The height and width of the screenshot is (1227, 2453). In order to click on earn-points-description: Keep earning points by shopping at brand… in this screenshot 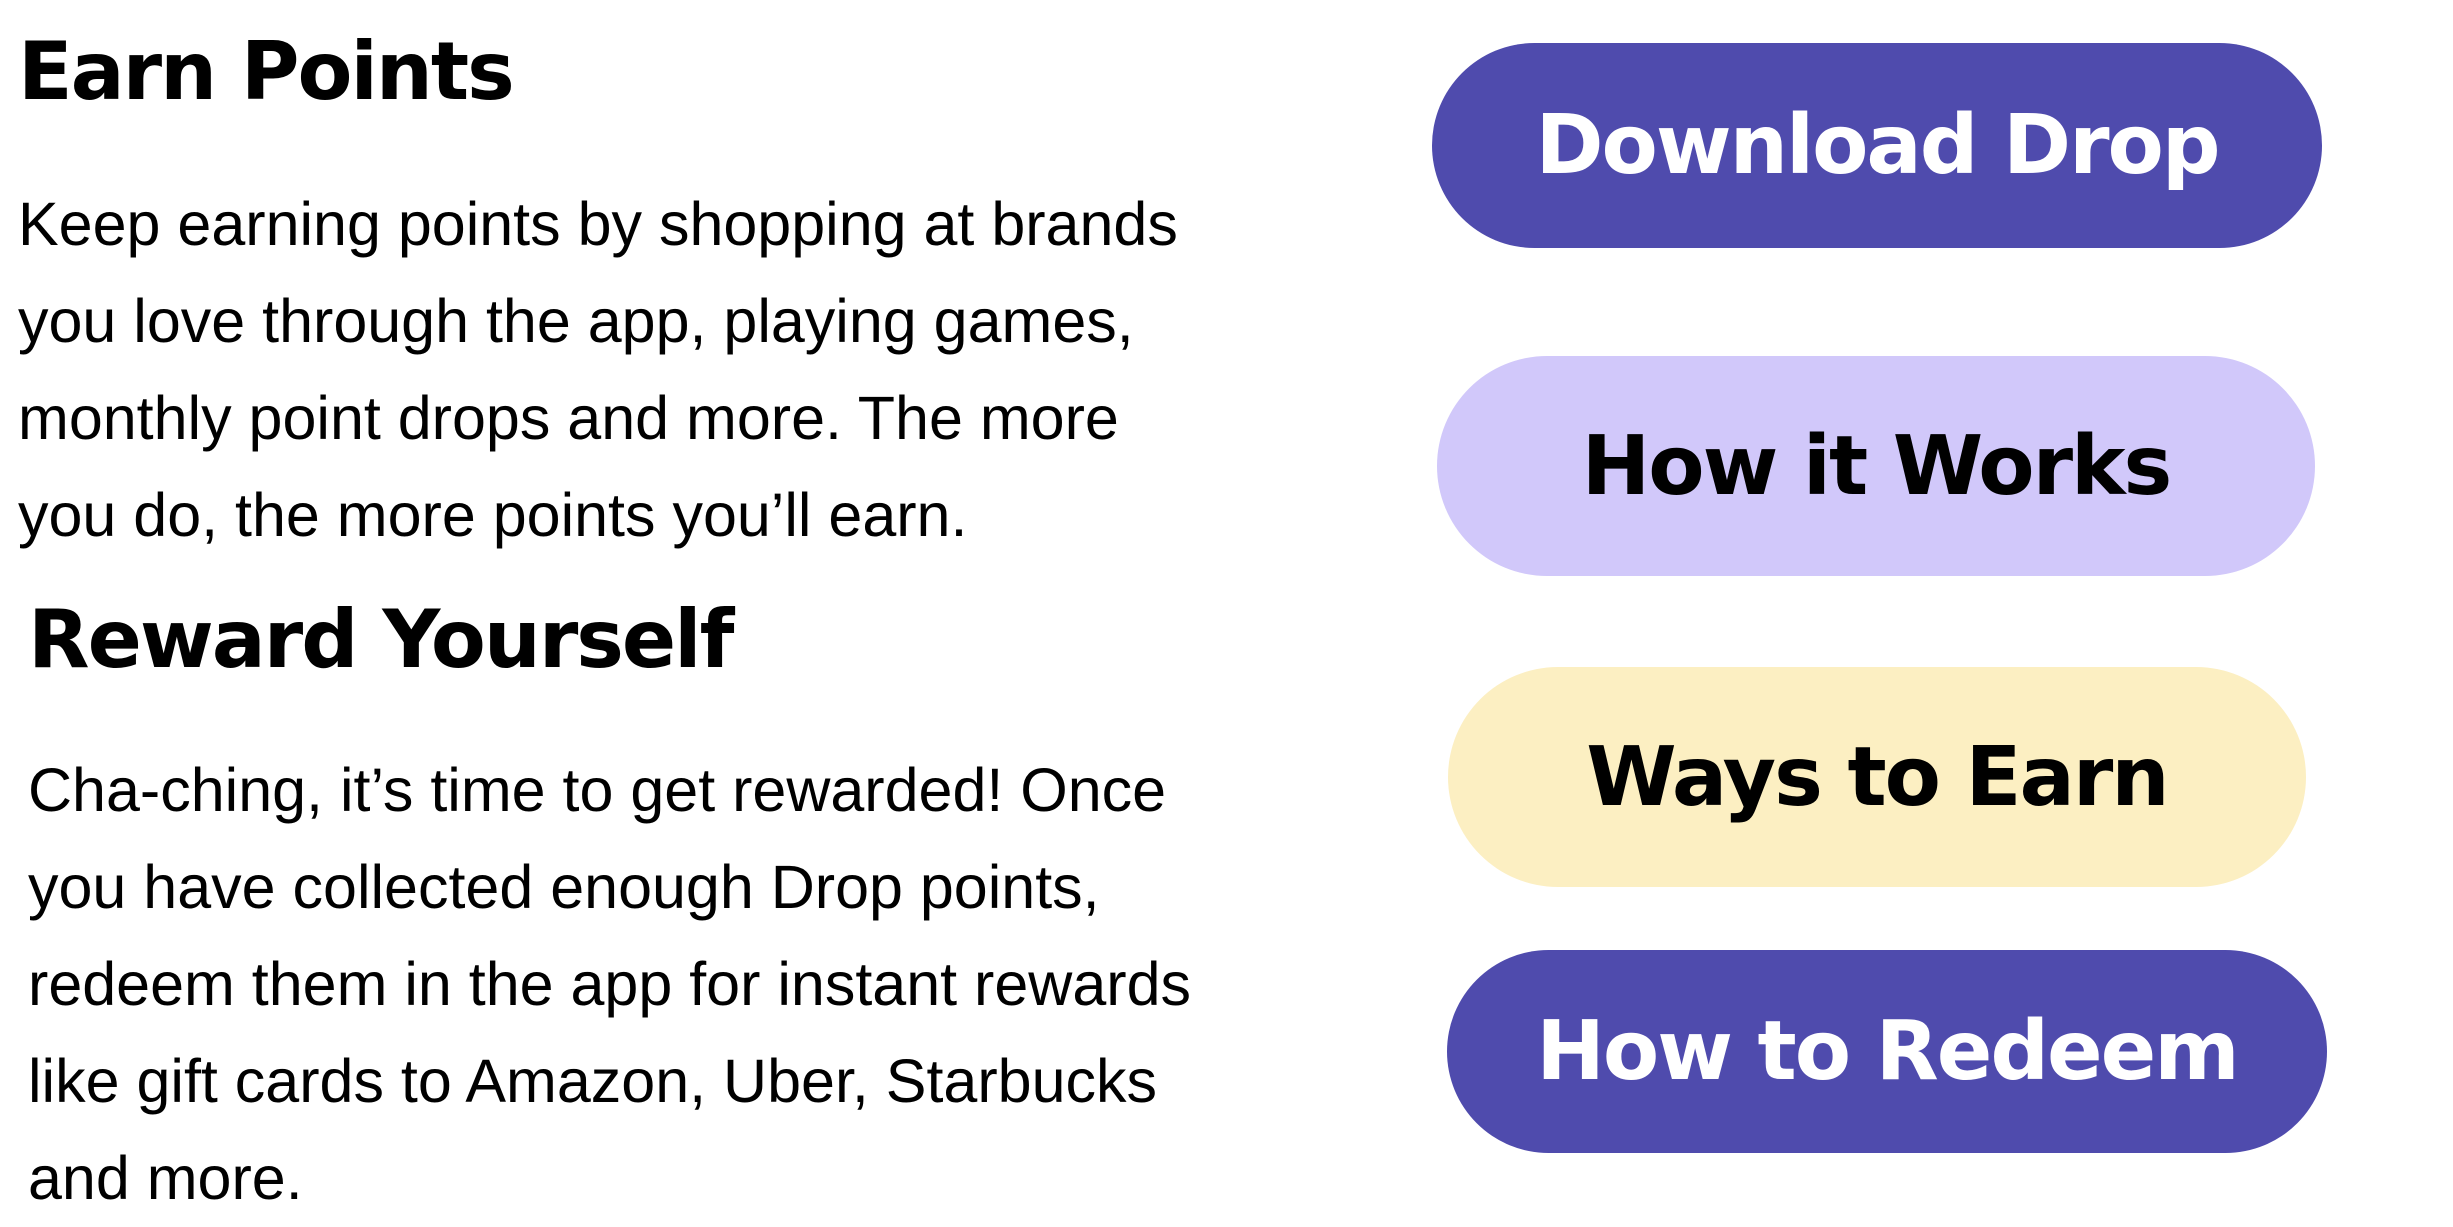, I will do `click(598, 369)`.